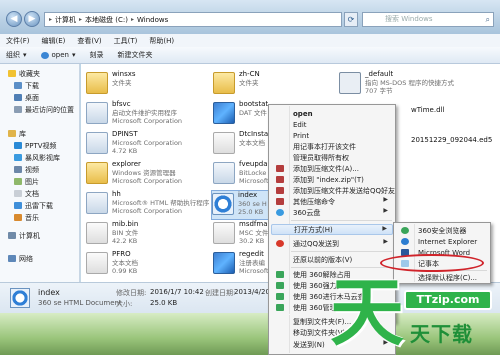 This screenshot has width=500, height=355. What do you see at coordinates (134, 115) in the screenshot?
I see `file-item-bfsvc: bfsvc 启动文件维护实用程序 Microsoft Corporation` at bounding box center [134, 115].